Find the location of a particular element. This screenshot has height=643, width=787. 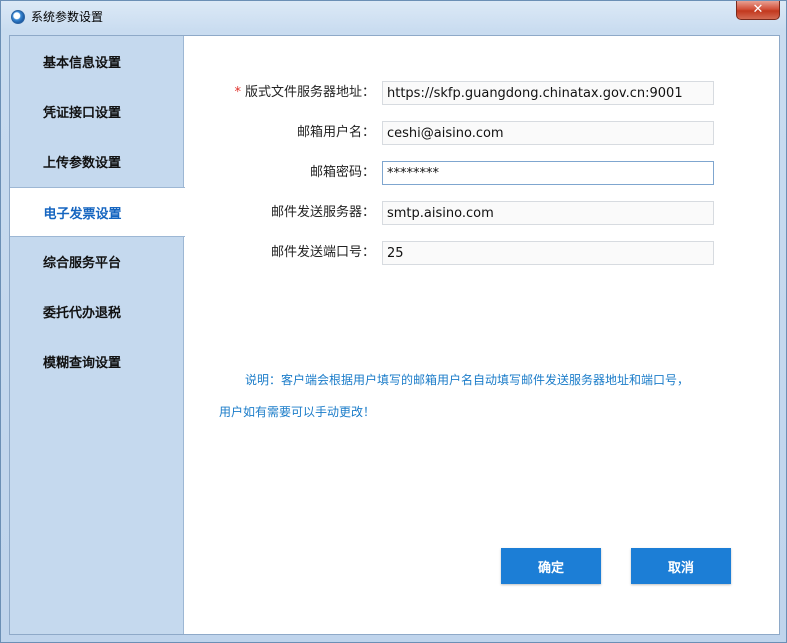

server-address-label: * 版式文件服务器地址： is located at coordinates (275, 93).